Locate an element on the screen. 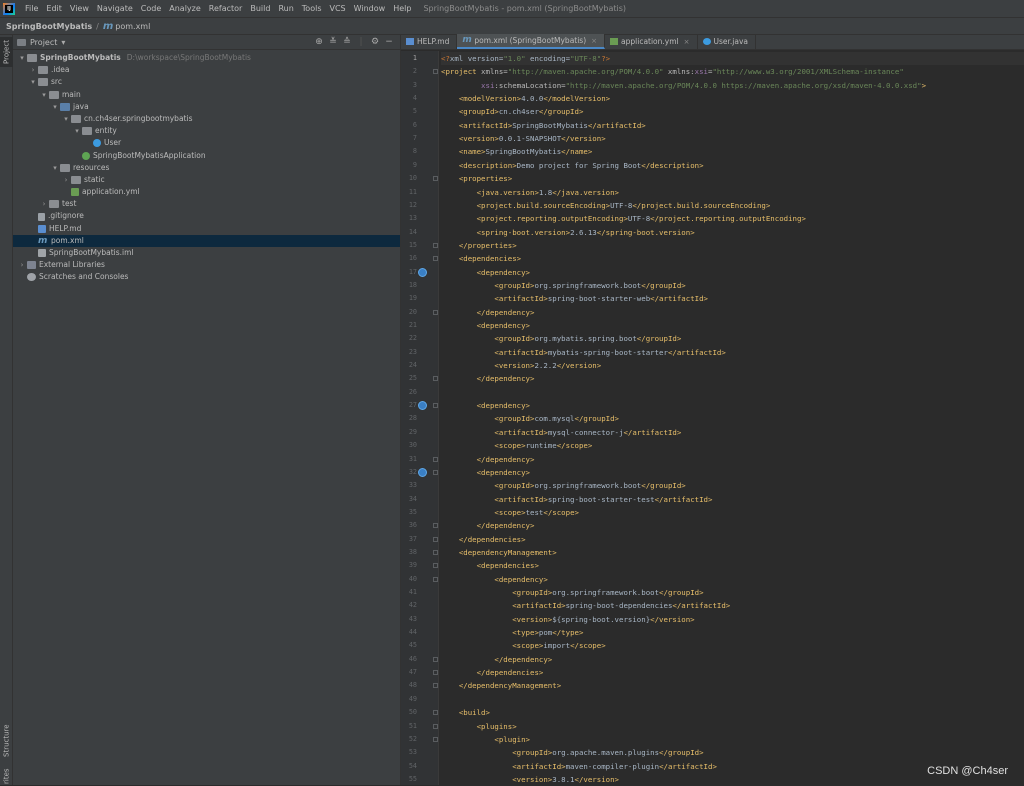  tree-item: ▾resources is located at coordinates (206, 168).